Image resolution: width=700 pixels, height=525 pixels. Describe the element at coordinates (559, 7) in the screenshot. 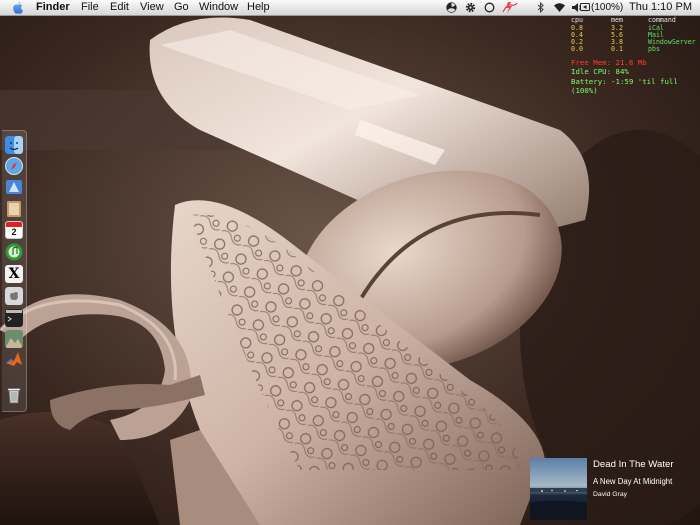

I see `wifi-icon` at that location.